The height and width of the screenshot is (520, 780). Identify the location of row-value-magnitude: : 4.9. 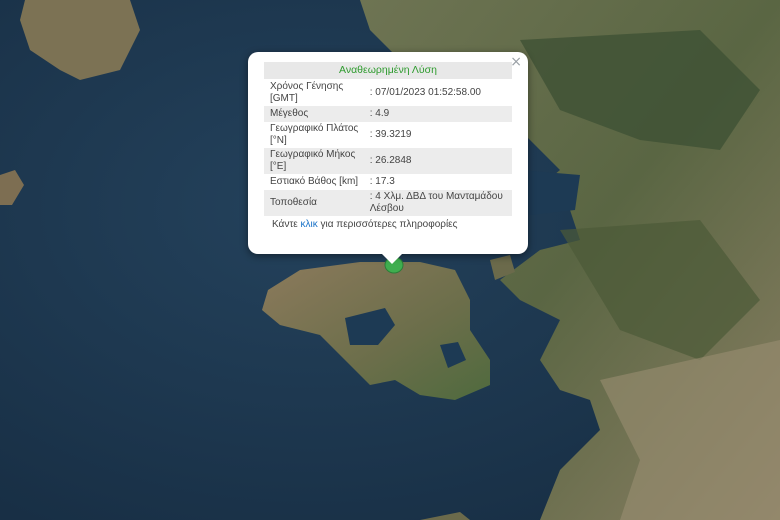
(439, 114).